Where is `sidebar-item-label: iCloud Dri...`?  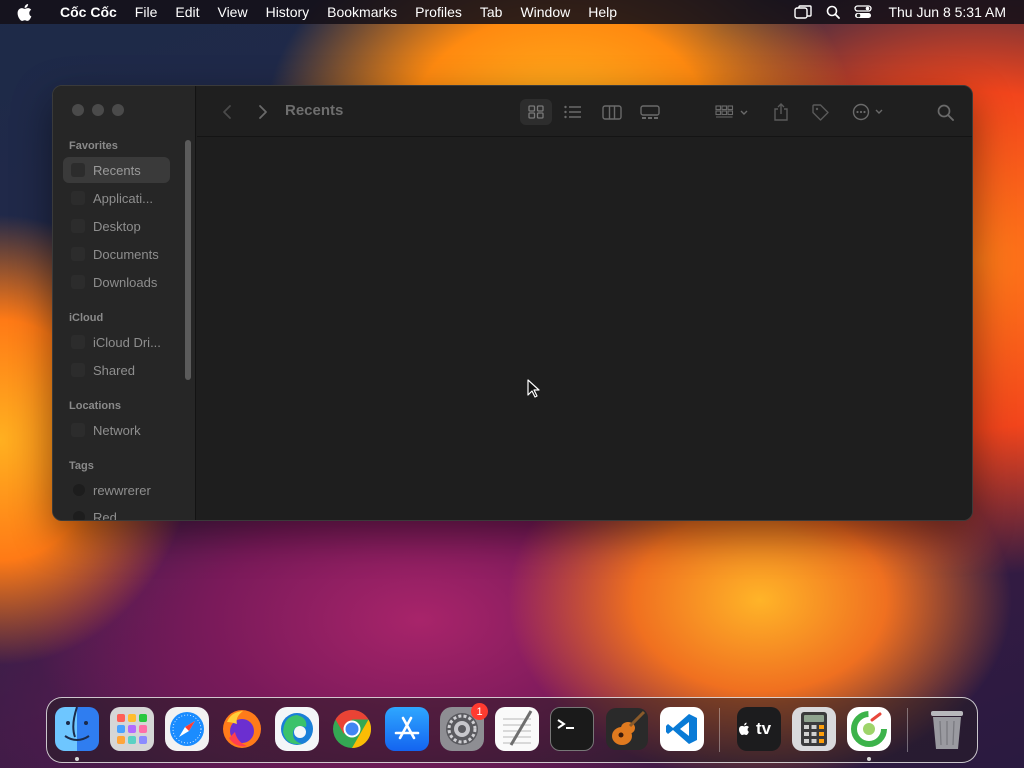 sidebar-item-label: iCloud Dri... is located at coordinates (127, 342).